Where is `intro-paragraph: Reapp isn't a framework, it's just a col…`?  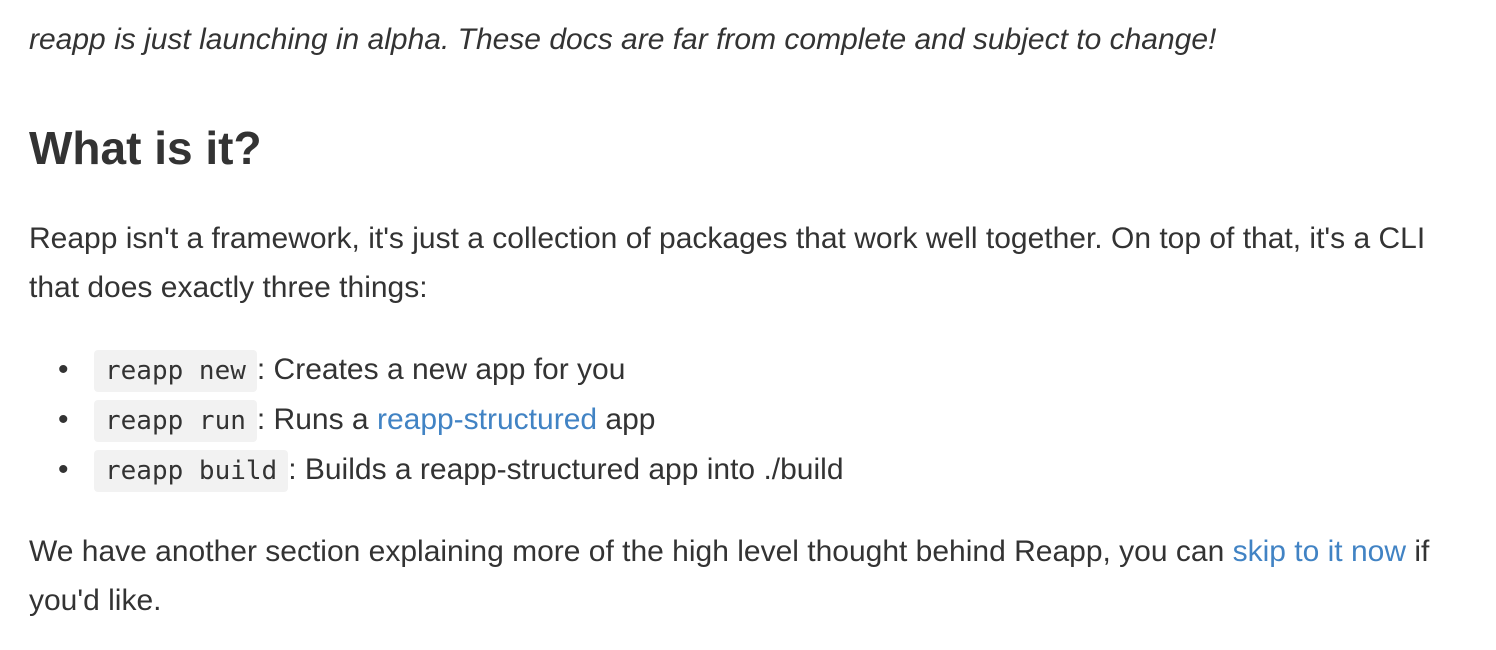 intro-paragraph: Reapp isn't a framework, it's just a col… is located at coordinates (727, 263).